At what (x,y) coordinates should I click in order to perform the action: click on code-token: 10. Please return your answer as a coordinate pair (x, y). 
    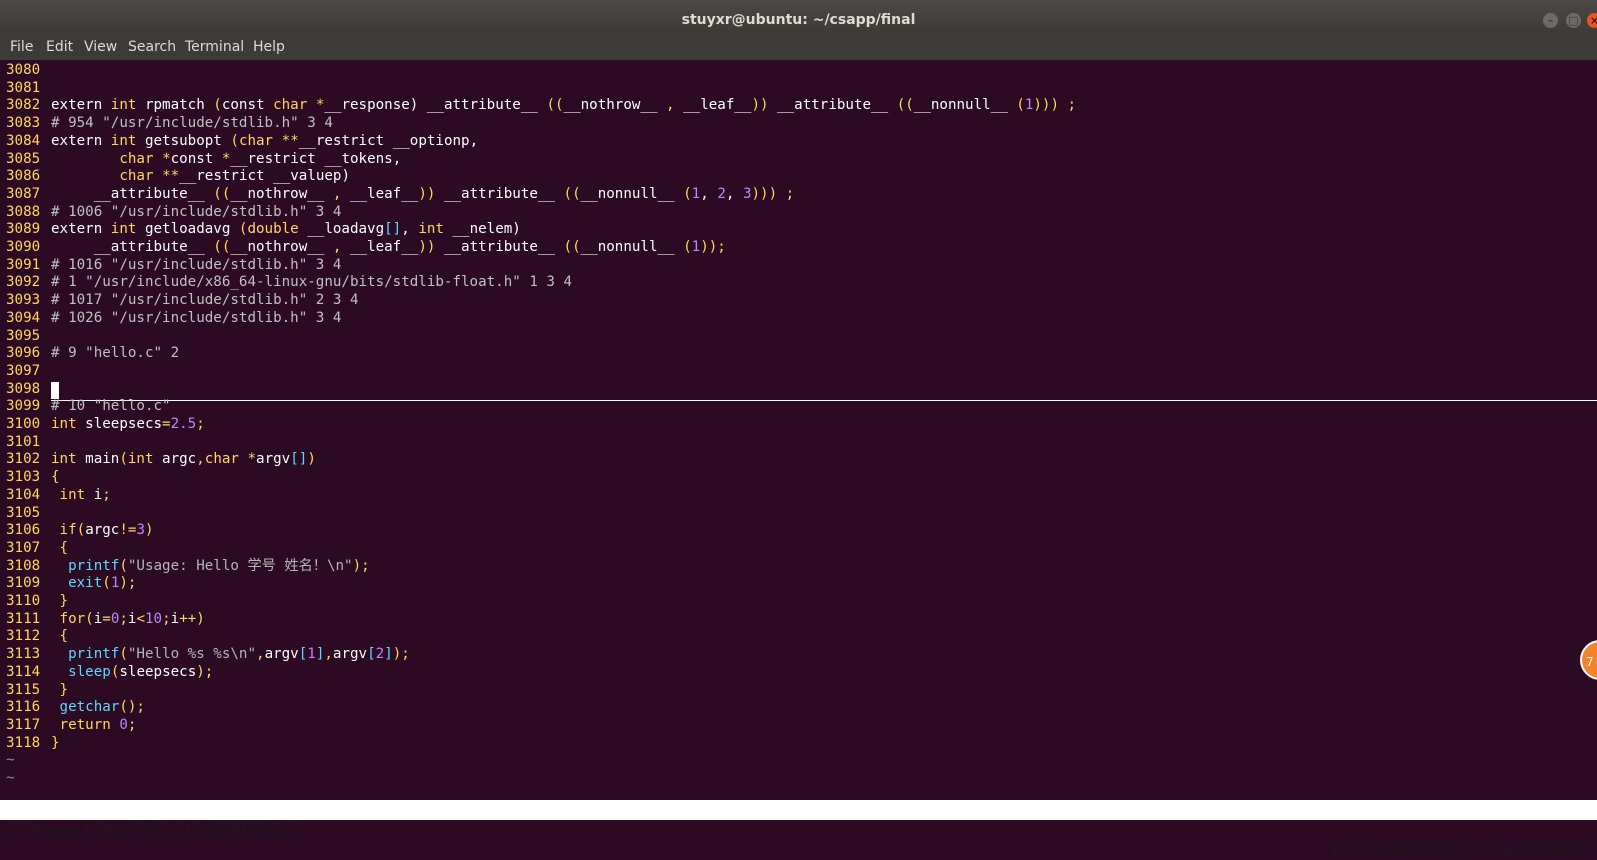
    Looking at the image, I should click on (154, 618).